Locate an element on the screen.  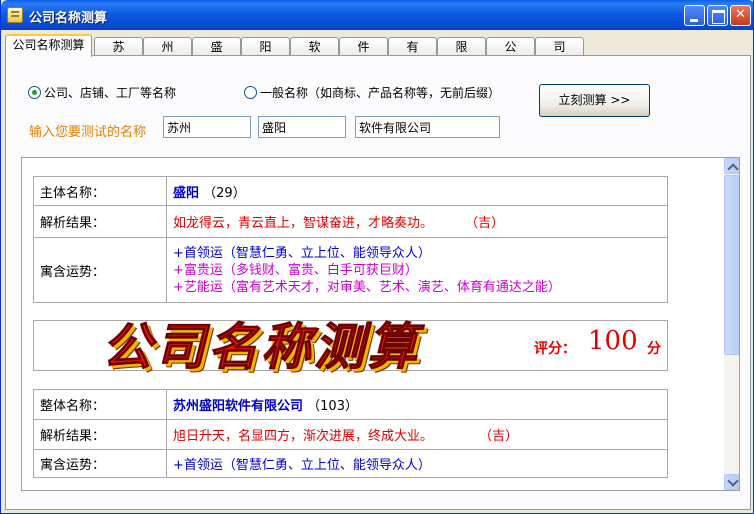
main-analysis-cell: 如龙得云，青云直上，智谋奋进，才略奏功。 （吉） is located at coordinates (417, 221).